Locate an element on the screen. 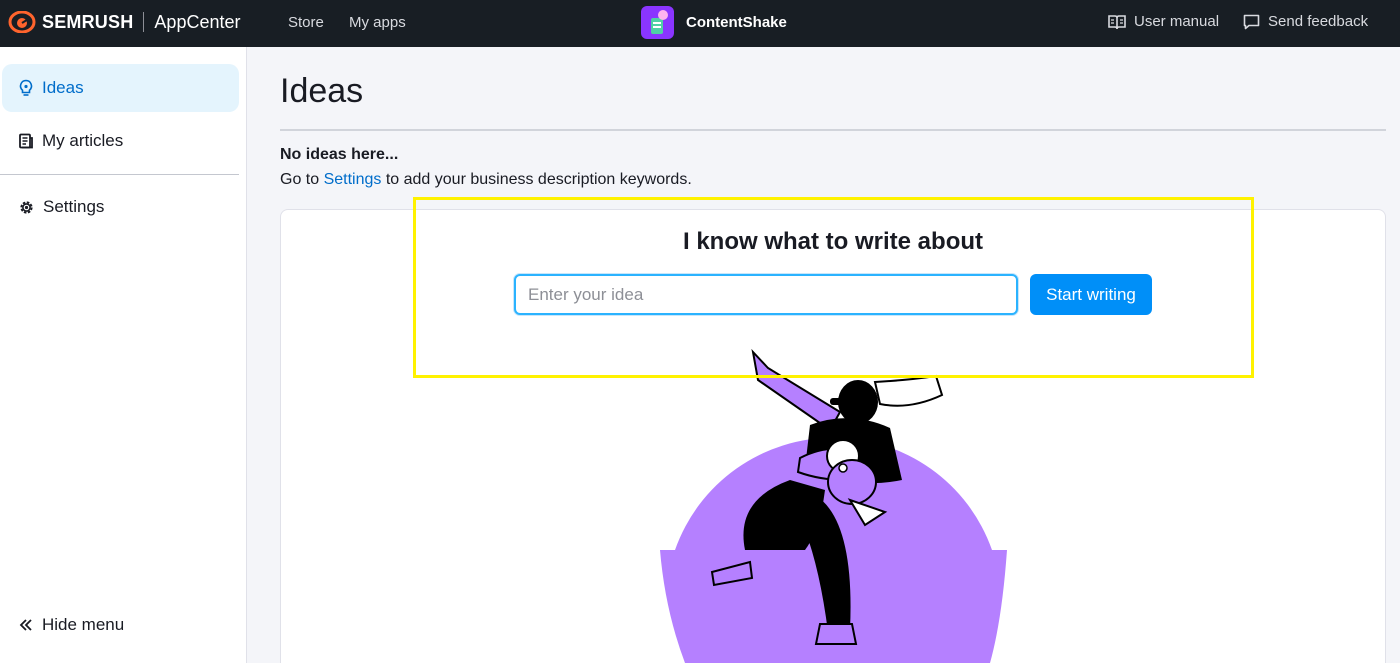 The width and height of the screenshot is (1400, 663). gear-icon is located at coordinates (26, 207).